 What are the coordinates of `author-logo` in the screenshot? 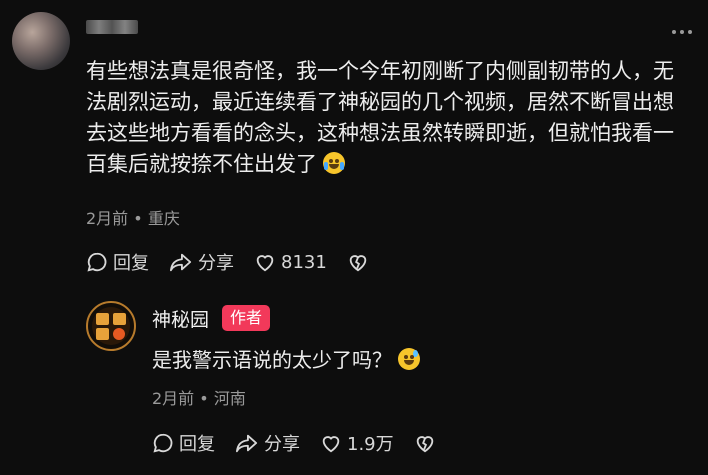 It's located at (111, 326).